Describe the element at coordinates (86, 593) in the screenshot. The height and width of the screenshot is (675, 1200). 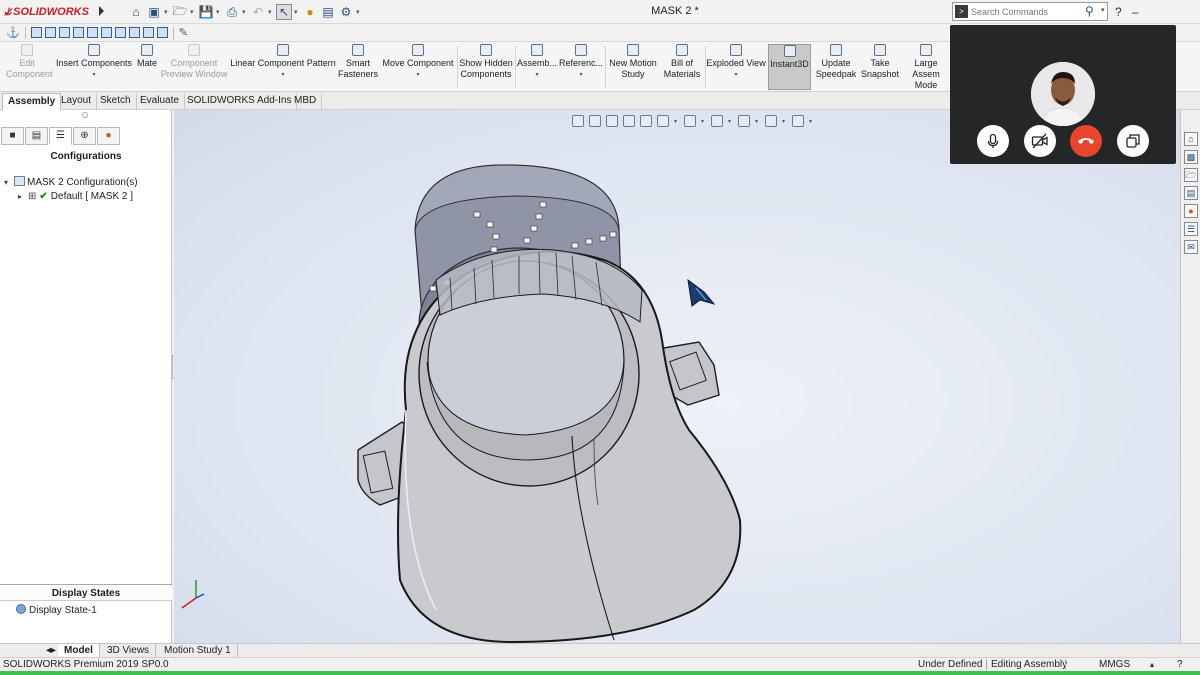
I see `display-states-header: Display States` at that location.